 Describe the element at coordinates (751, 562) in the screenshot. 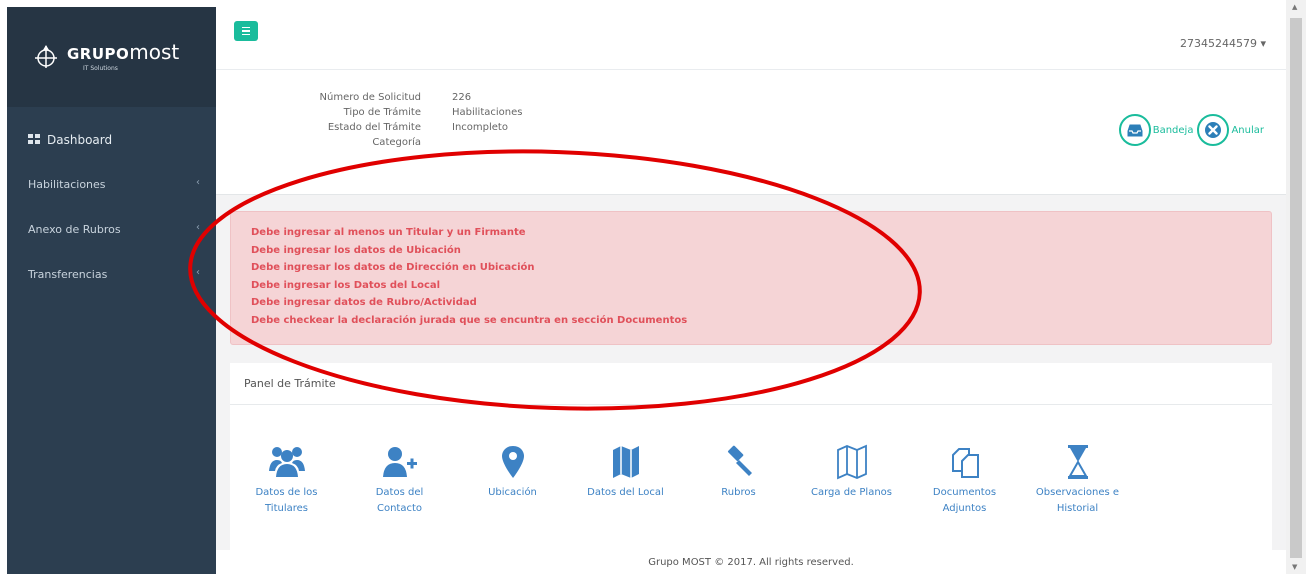

I see `page-footer: Grupo MOST © 2017. All rights reserved.` at that location.